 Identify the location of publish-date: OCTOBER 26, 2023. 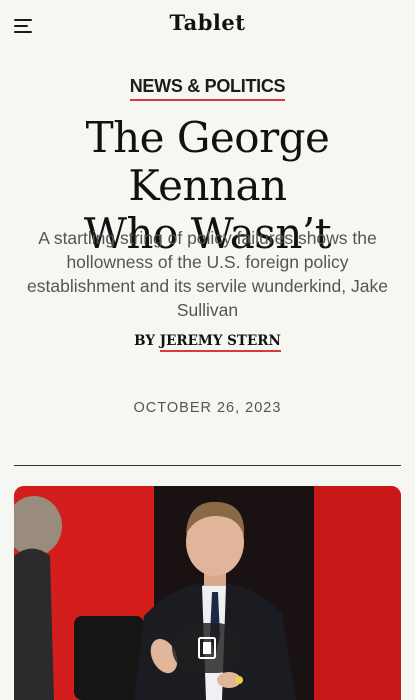
(207, 408).